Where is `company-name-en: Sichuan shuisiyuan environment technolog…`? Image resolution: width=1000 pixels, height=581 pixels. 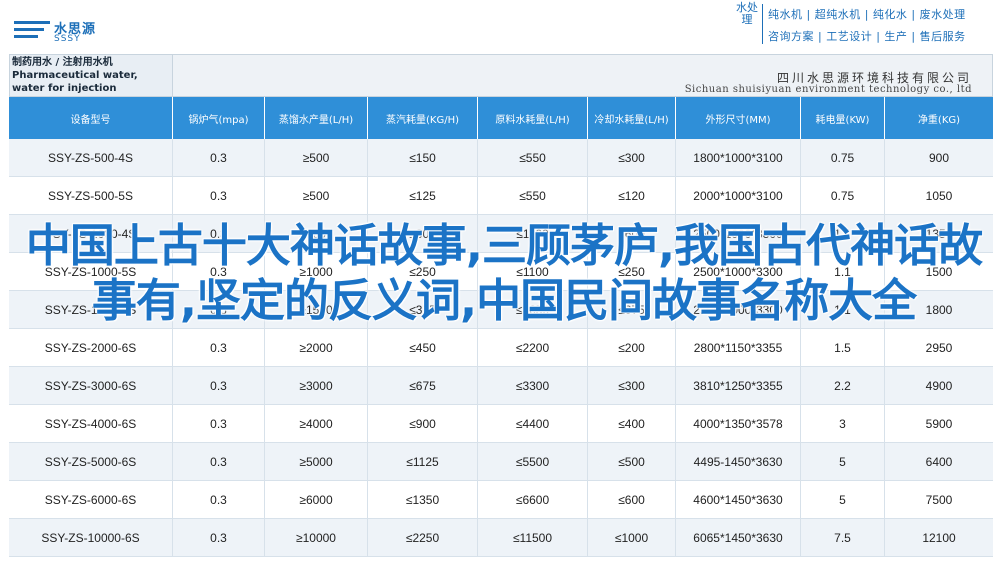 company-name-en: Sichuan shuisiyuan environment technolog… is located at coordinates (828, 89).